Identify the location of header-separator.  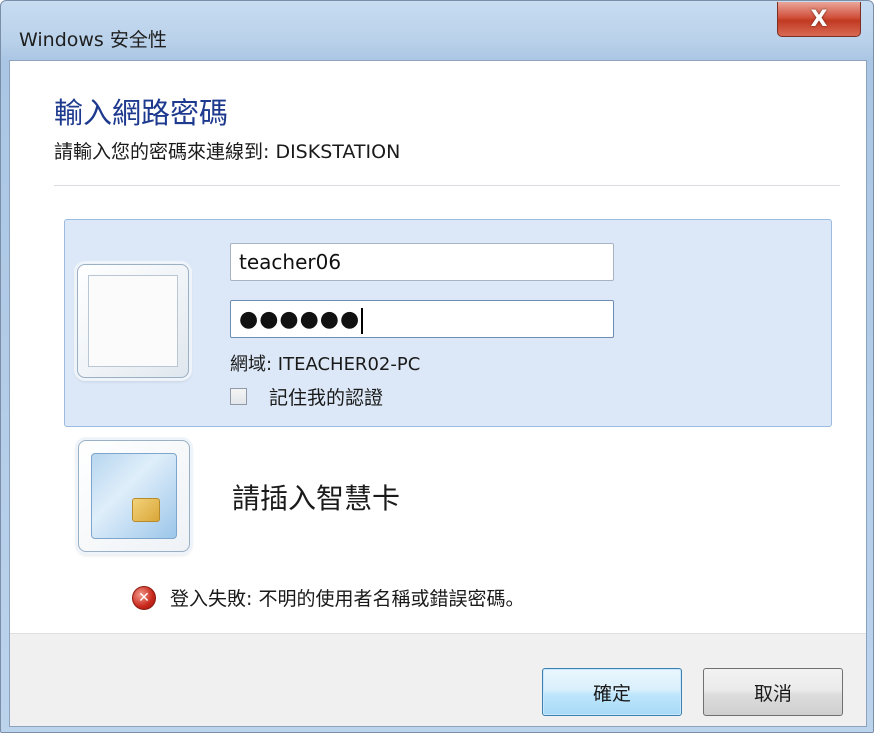
(447, 185).